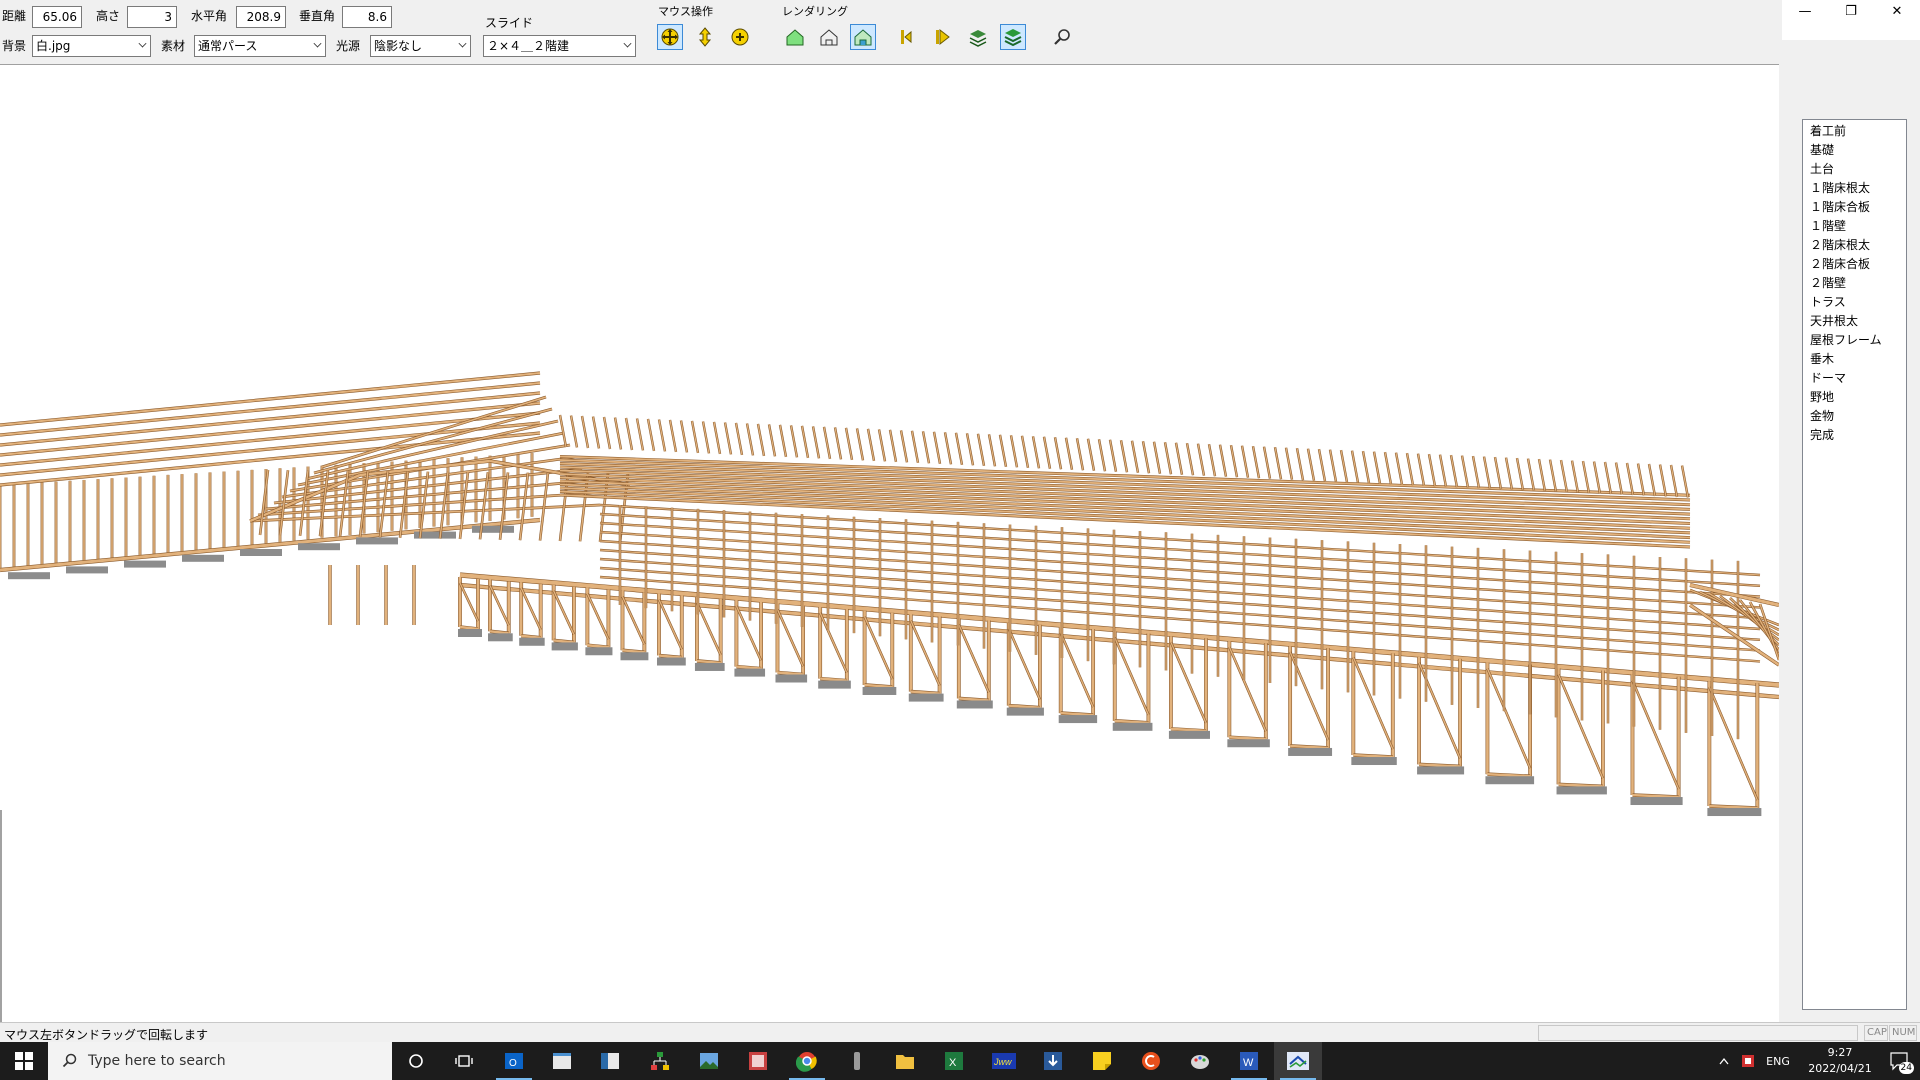 Image resolution: width=1920 pixels, height=1080 pixels. What do you see at coordinates (1854, 264) in the screenshot?
I see `step-item: ２階床合板` at bounding box center [1854, 264].